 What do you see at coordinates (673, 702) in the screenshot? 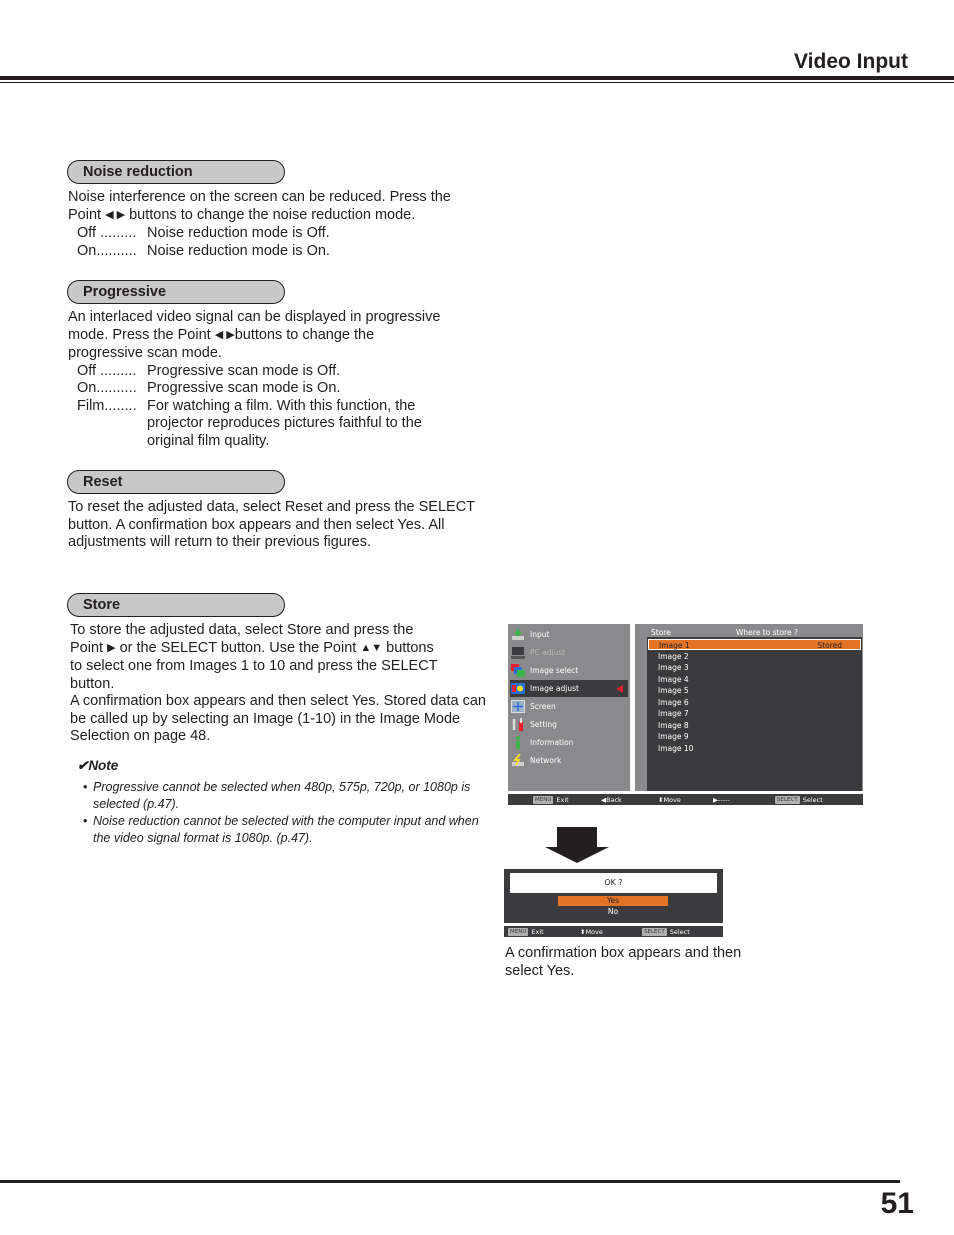
I see `slot-name: Image 6` at bounding box center [673, 702].